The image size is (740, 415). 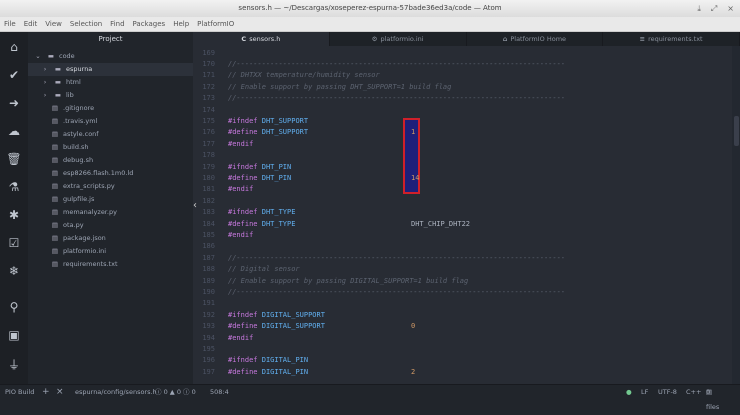 I want to click on terminal-icon: ▣, so click(x=14, y=335).